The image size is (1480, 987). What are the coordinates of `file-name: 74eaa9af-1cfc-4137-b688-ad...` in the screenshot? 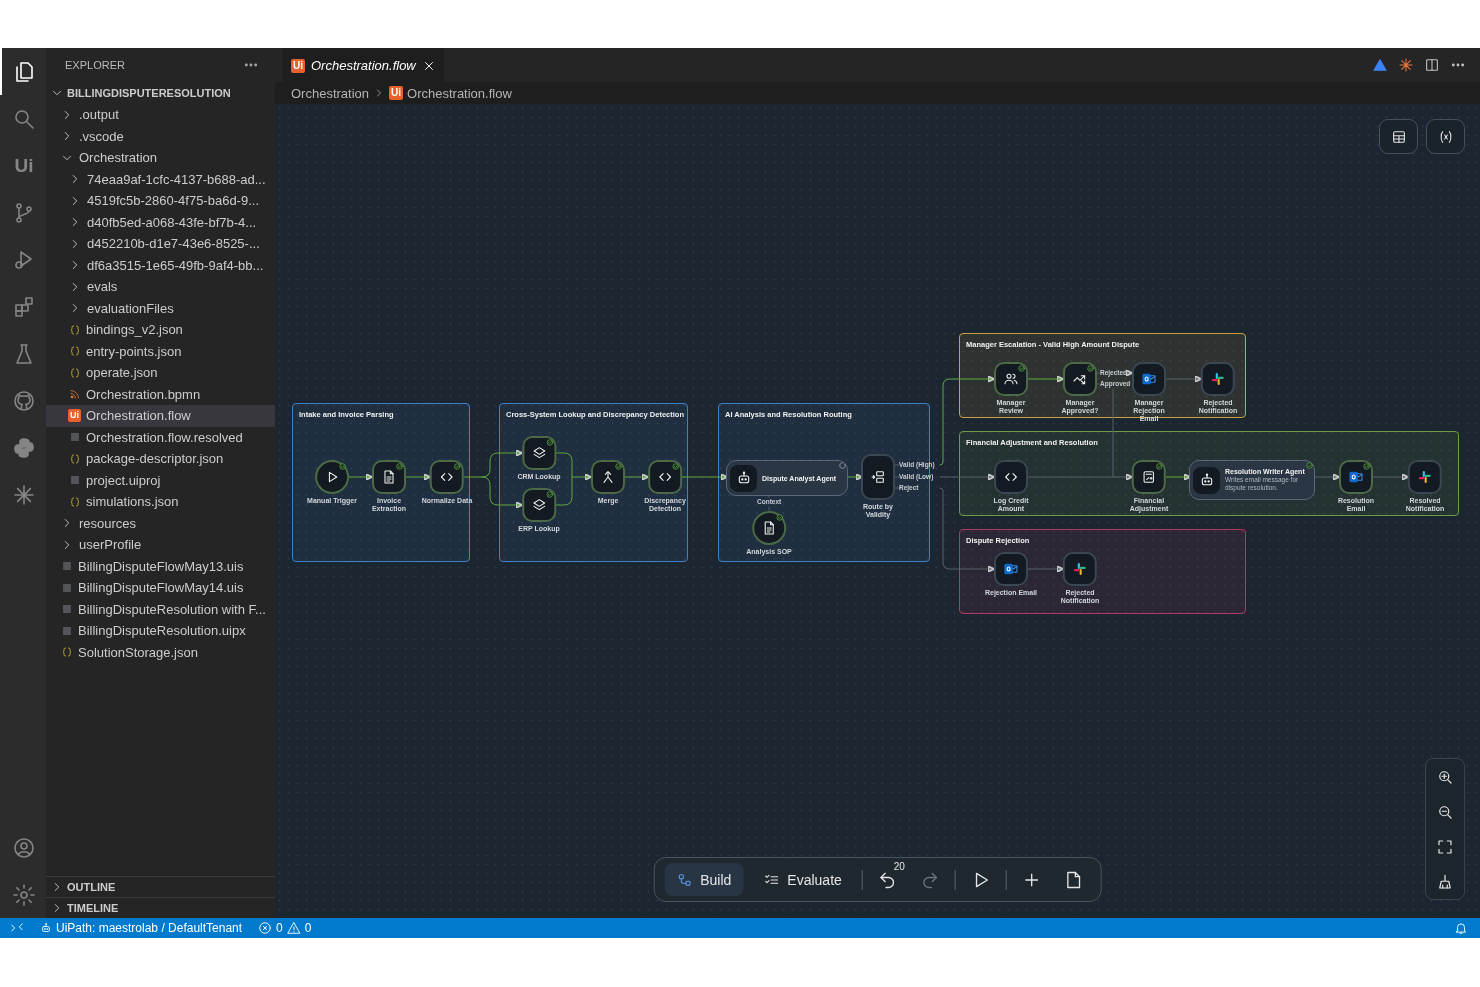 It's located at (176, 179).